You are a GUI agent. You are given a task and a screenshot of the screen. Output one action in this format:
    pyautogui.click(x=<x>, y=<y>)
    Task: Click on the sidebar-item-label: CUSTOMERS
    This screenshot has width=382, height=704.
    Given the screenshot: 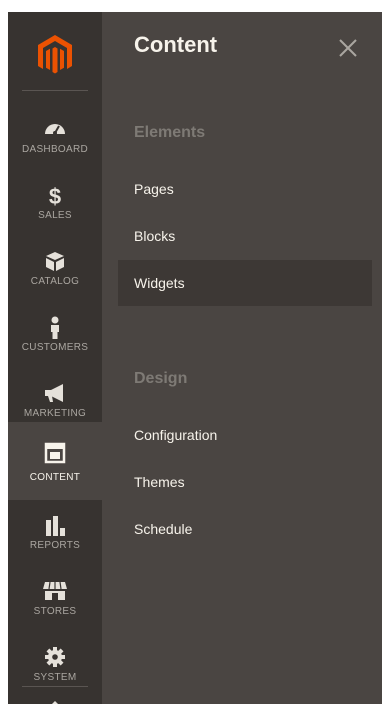 What is the action you would take?
    pyautogui.click(x=55, y=347)
    